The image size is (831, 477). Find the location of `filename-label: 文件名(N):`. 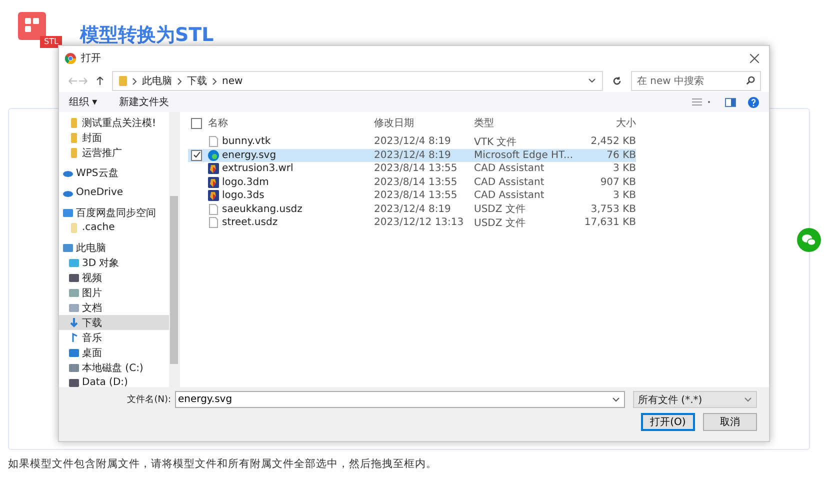

filename-label: 文件名(N): is located at coordinates (149, 400).